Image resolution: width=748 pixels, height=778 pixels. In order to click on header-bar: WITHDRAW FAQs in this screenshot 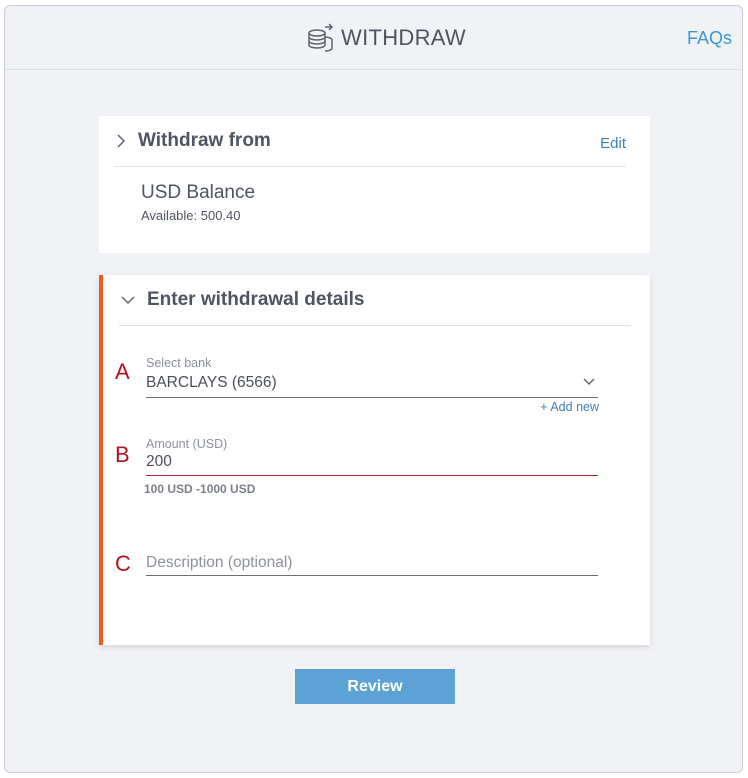, I will do `click(373, 38)`.